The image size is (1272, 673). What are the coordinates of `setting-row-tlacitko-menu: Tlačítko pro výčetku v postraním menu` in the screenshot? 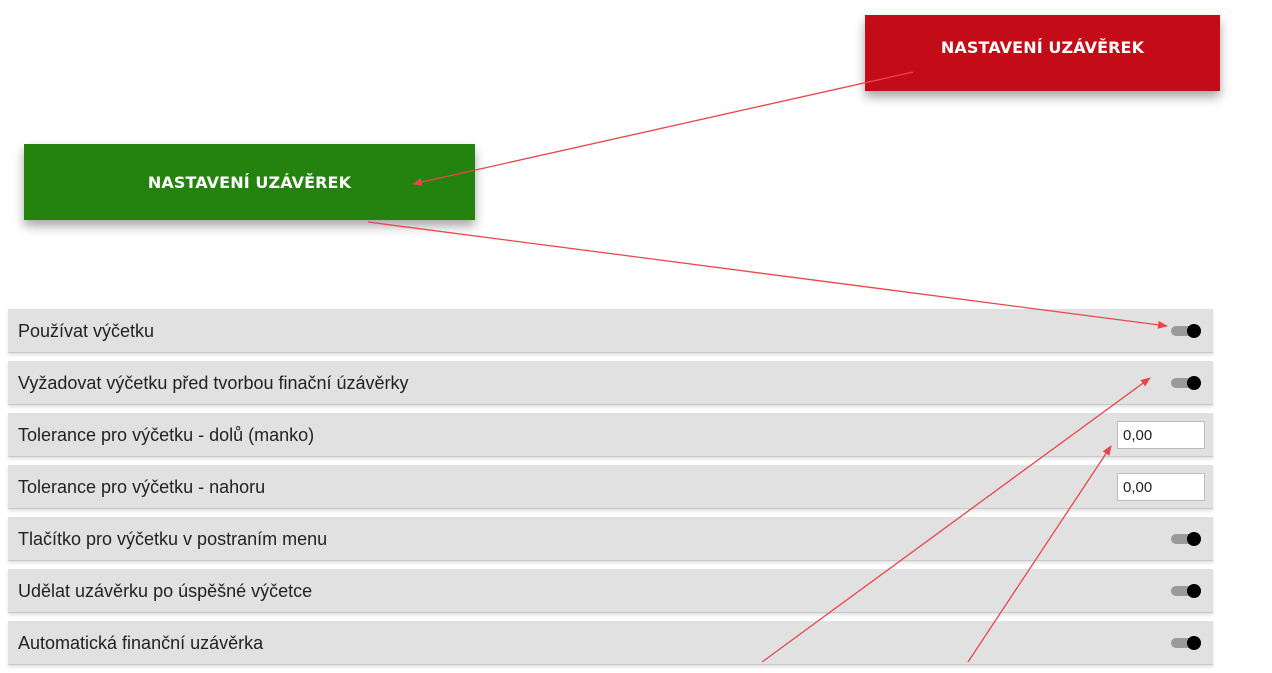 It's located at (610, 539).